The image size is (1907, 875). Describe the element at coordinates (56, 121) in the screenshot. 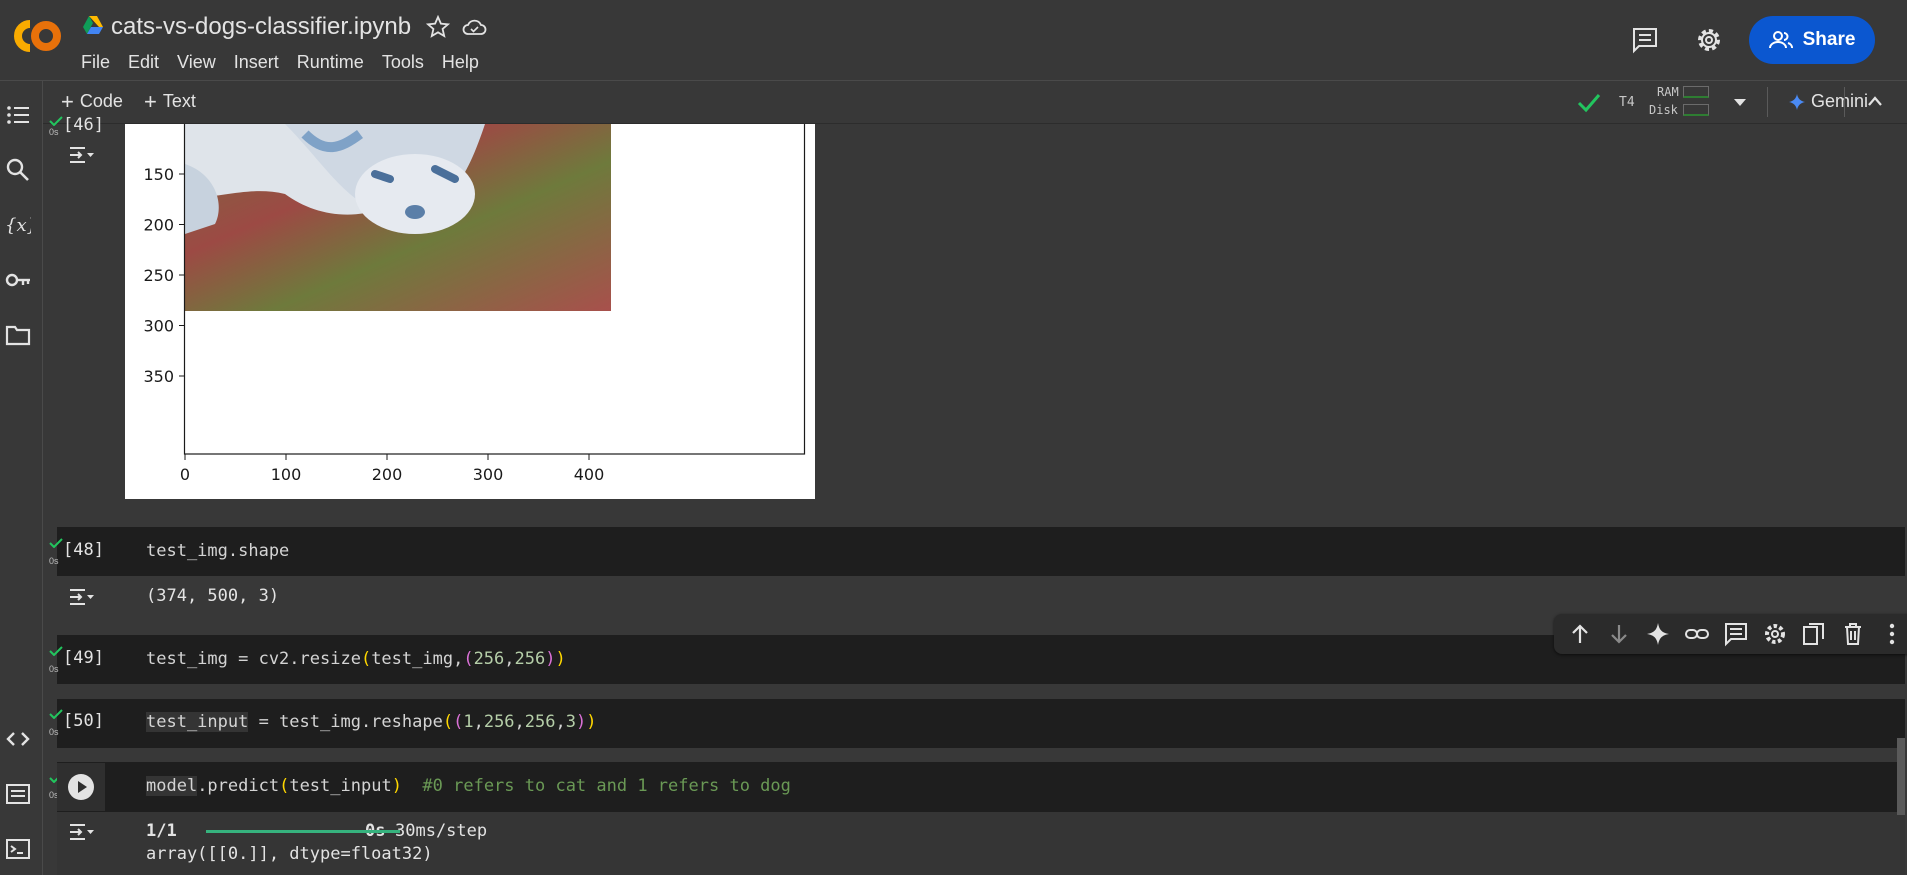

I see `cell-success-check-icon` at that location.